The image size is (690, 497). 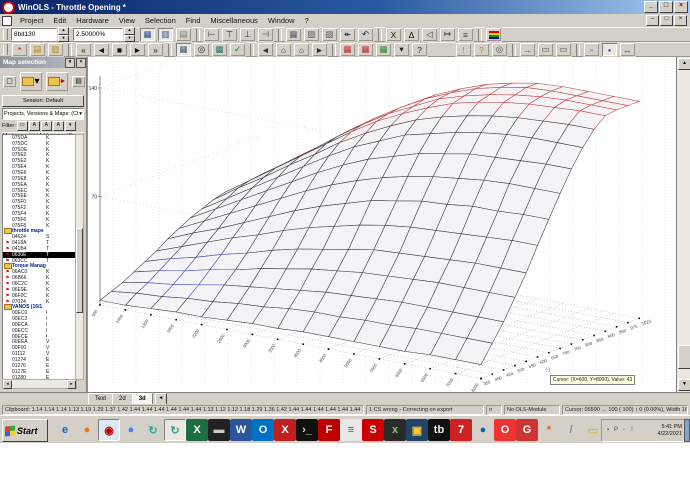 I want to click on view-2d-icon: ▦, so click(x=147, y=34).